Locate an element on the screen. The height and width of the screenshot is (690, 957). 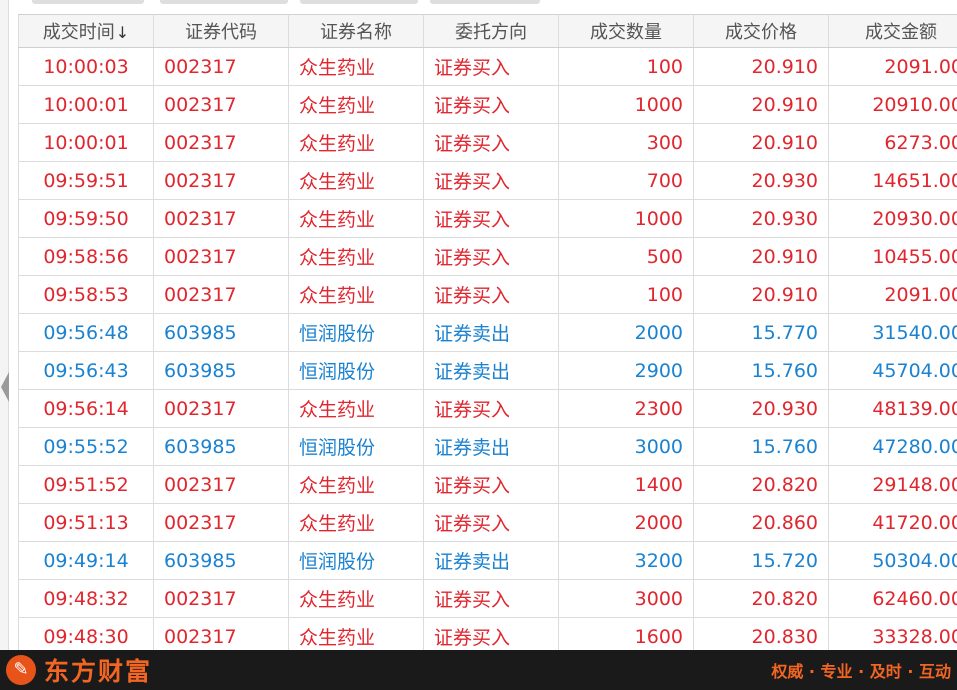
table-row: 09:51:52 002317 众生药业 证券买入 1400 20.820 29148.00 is located at coordinates (487, 484).